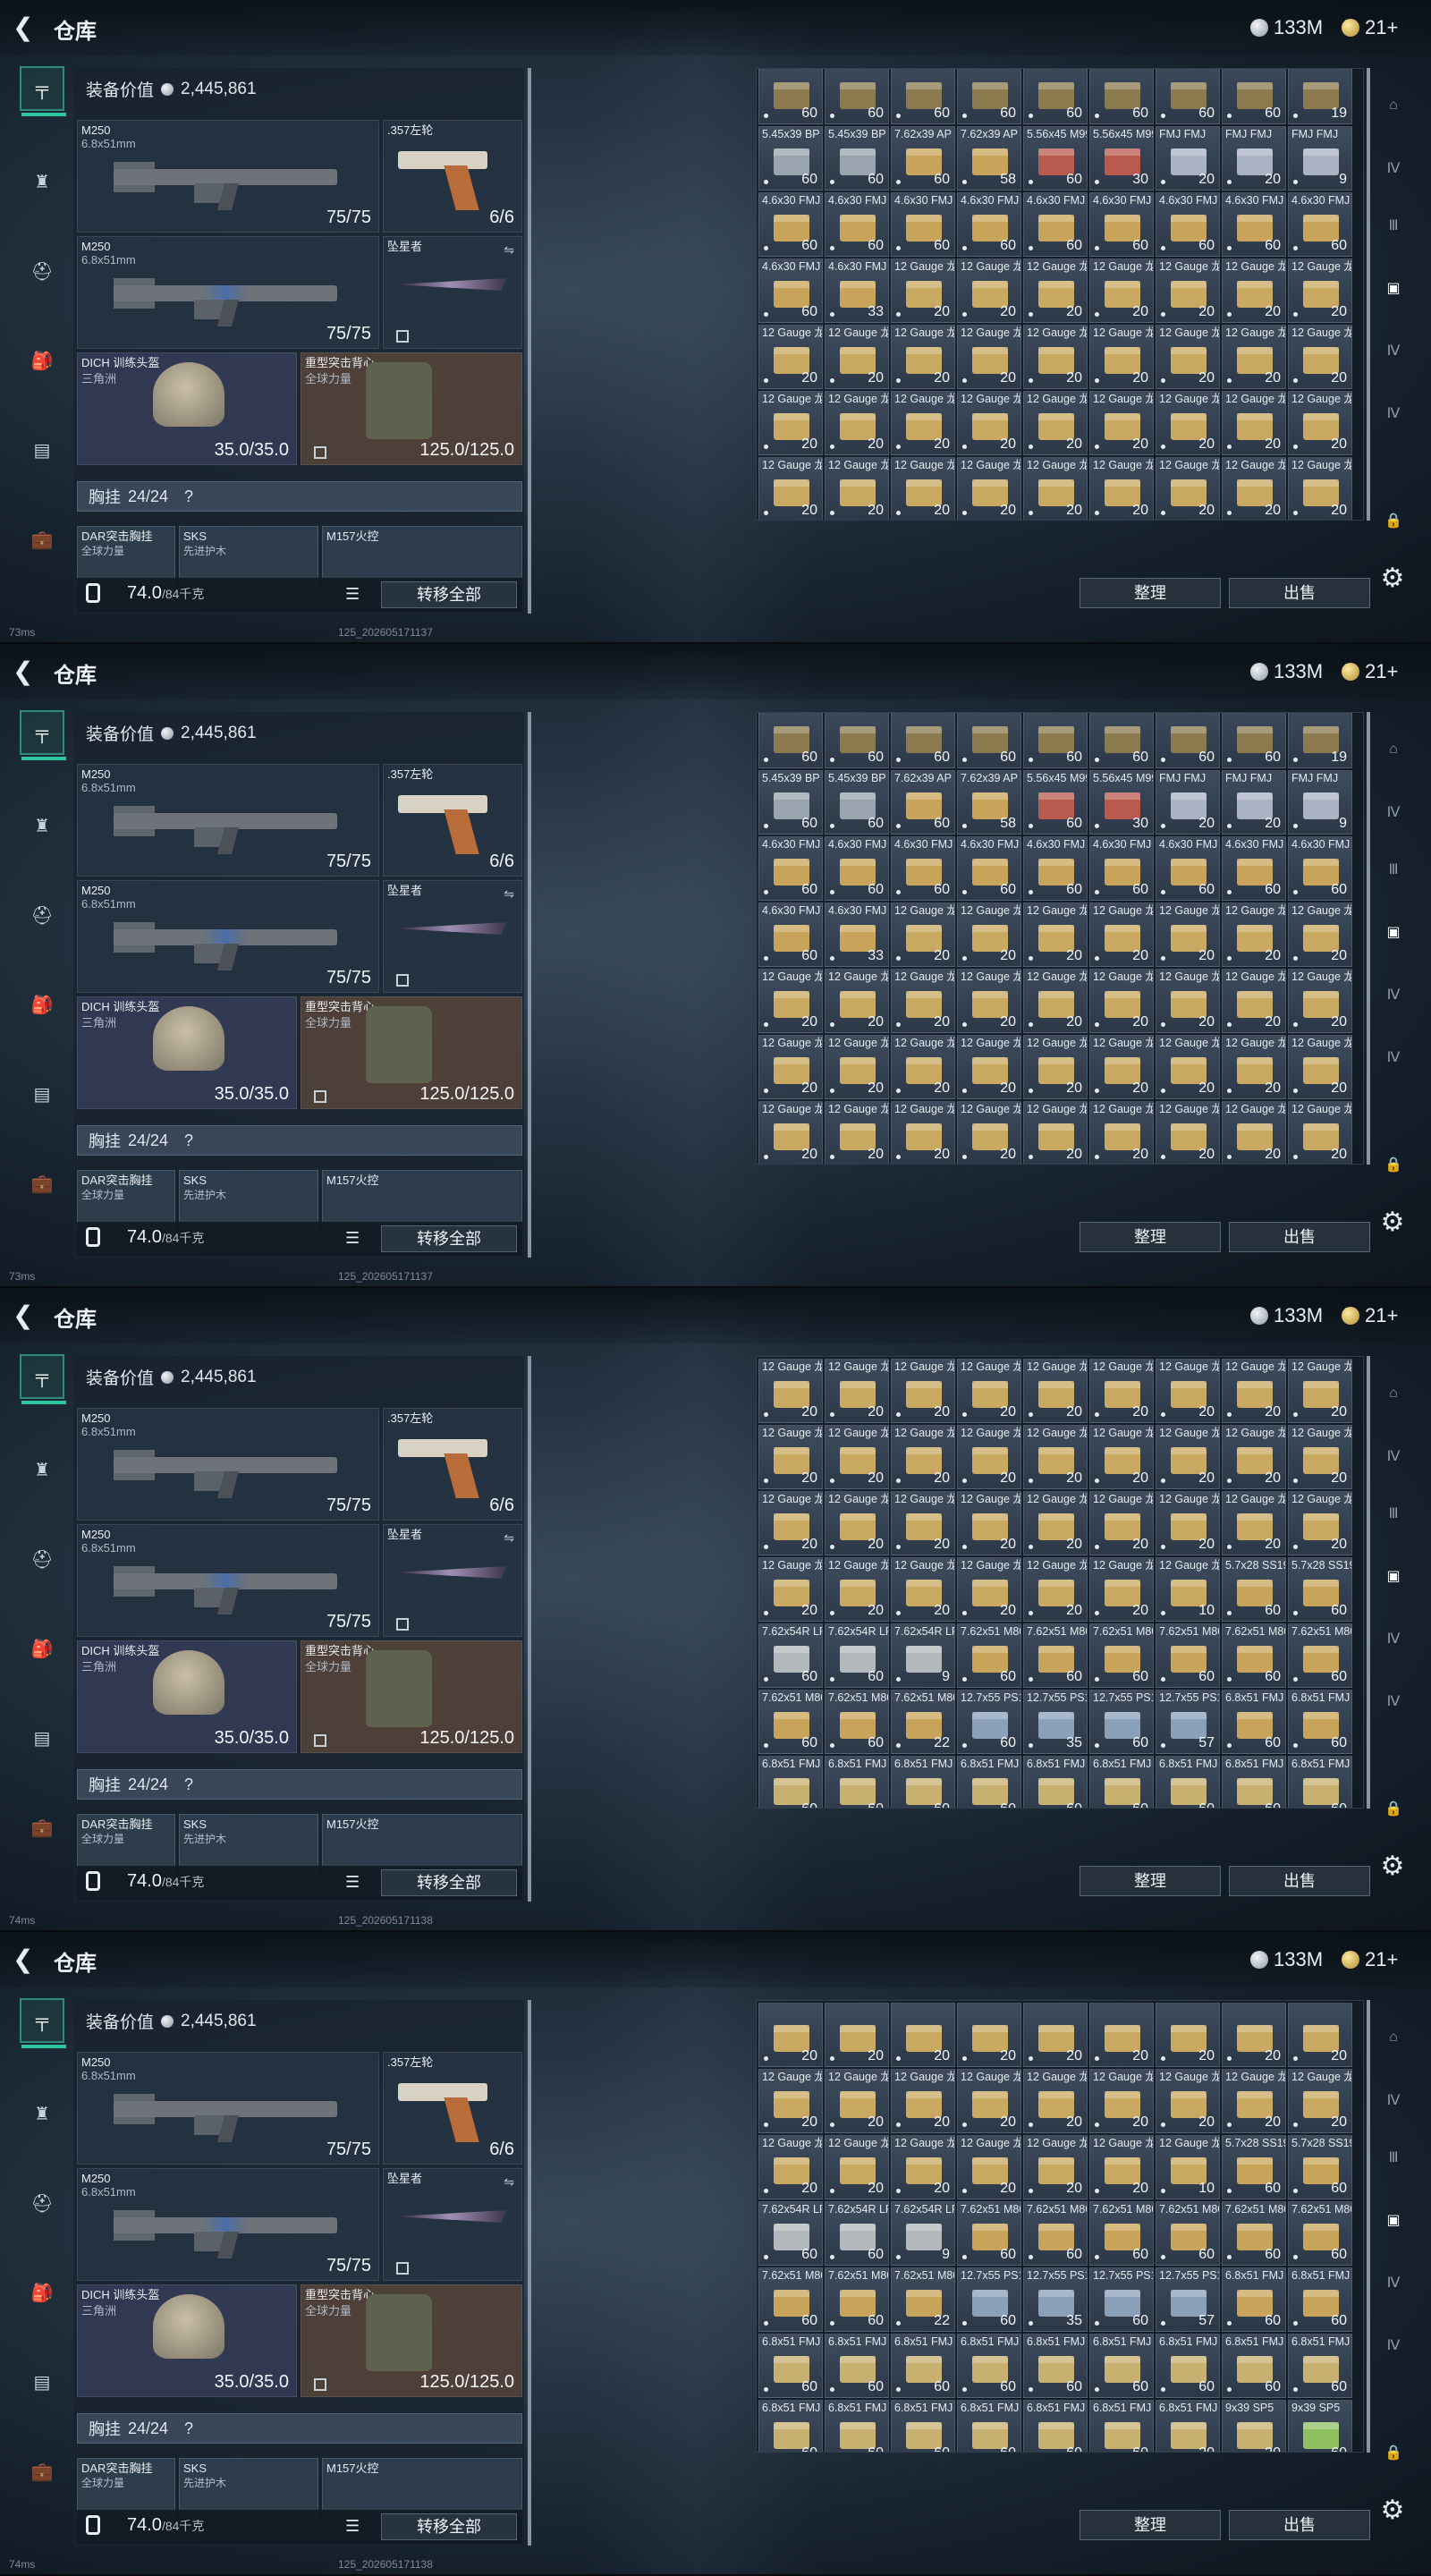 This screenshot has height=2576, width=1431. Describe the element at coordinates (187, 1696) in the screenshot. I see `helmet-slot: DICH 训练头盔 三角洲 35.0/35.0` at that location.